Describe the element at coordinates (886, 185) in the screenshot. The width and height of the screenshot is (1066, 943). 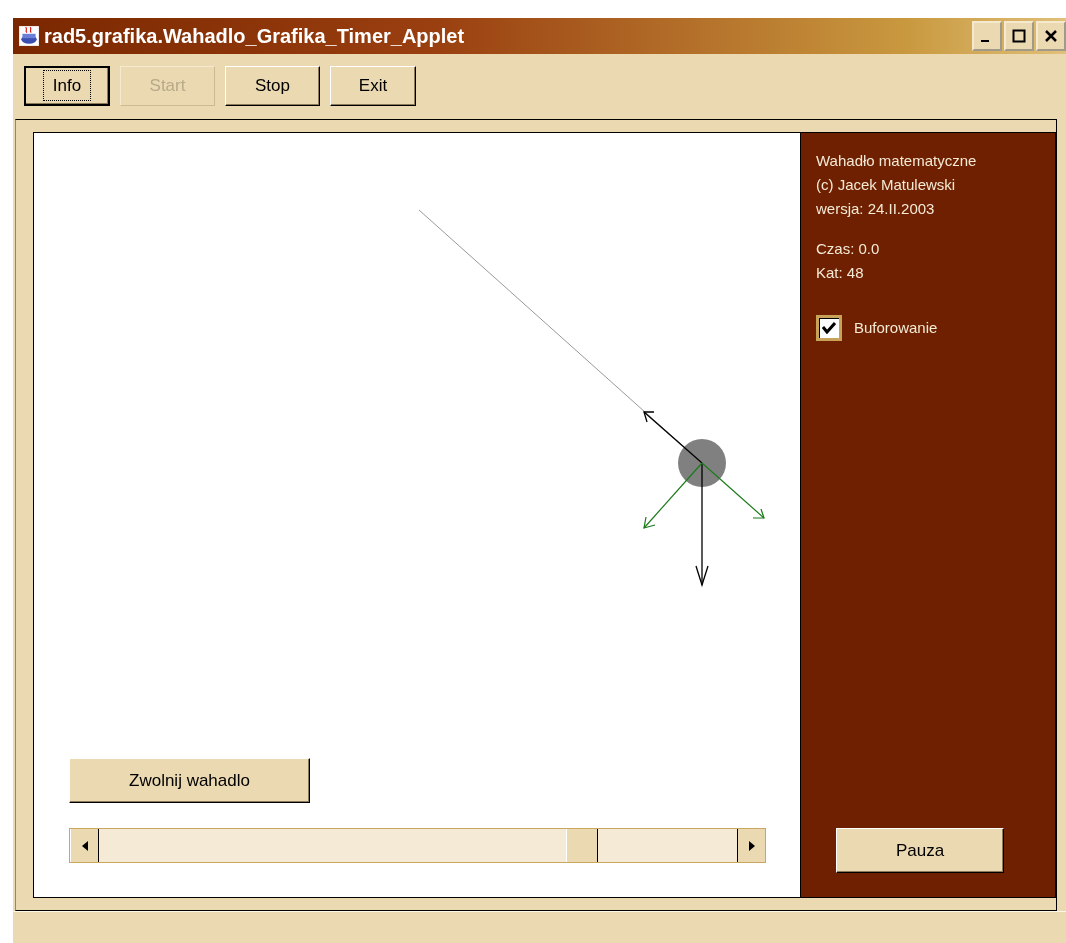
I see `info-text: (c) Jacek Matulewski` at that location.